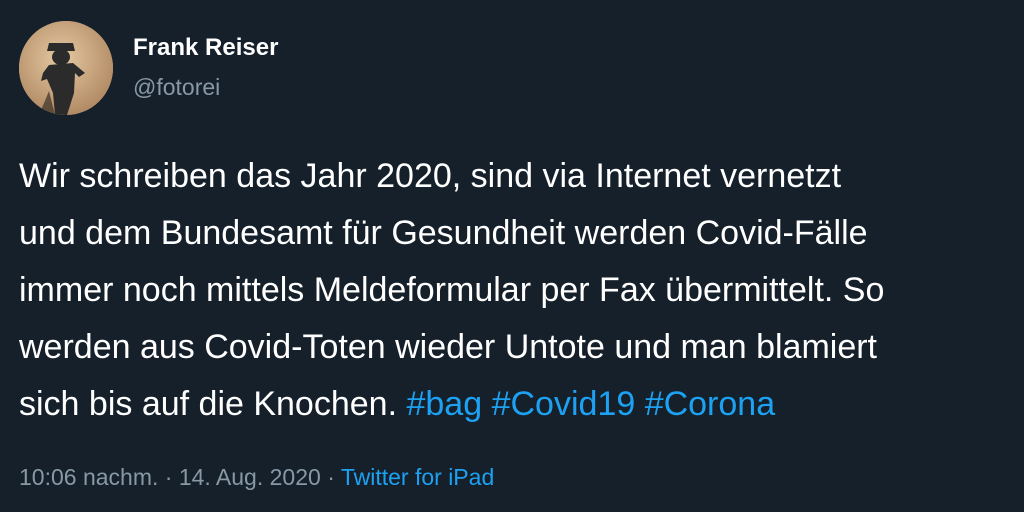 The height and width of the screenshot is (512, 1024). I want to click on avatar, so click(66, 68).